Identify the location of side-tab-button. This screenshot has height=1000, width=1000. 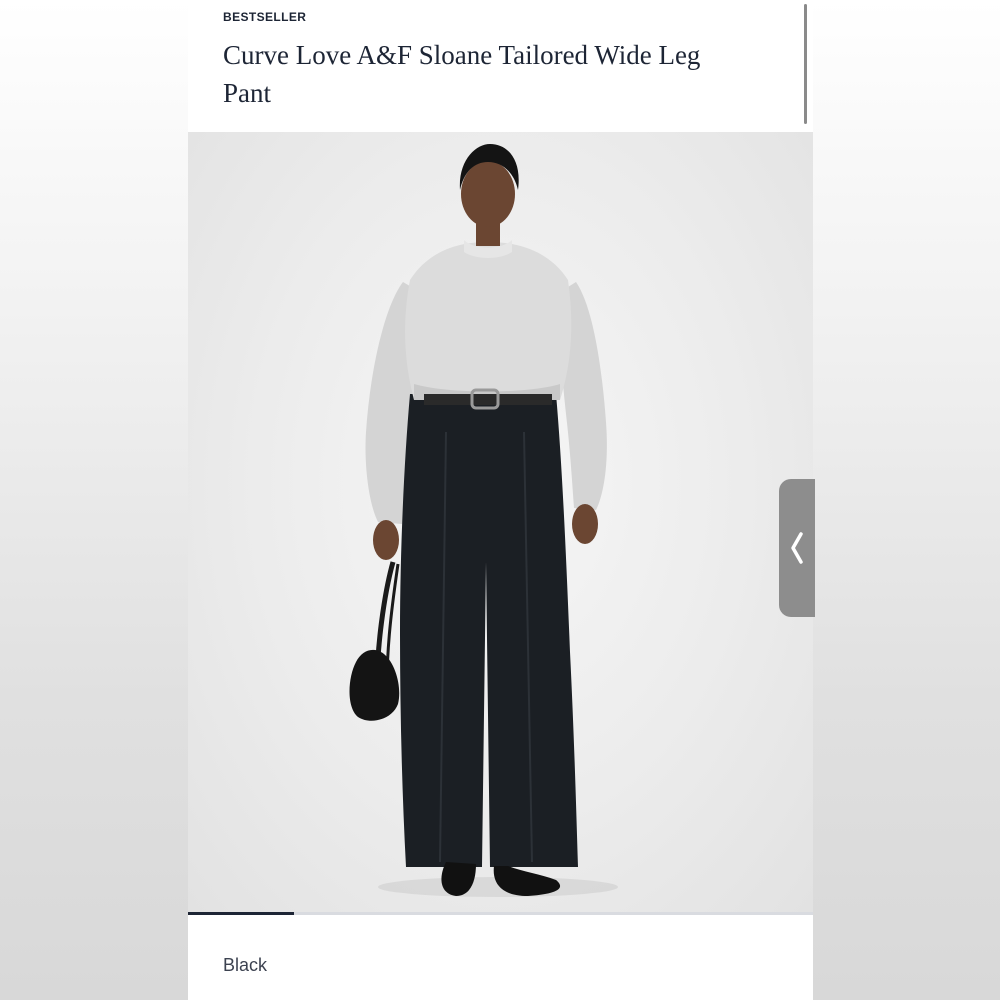
(797, 548).